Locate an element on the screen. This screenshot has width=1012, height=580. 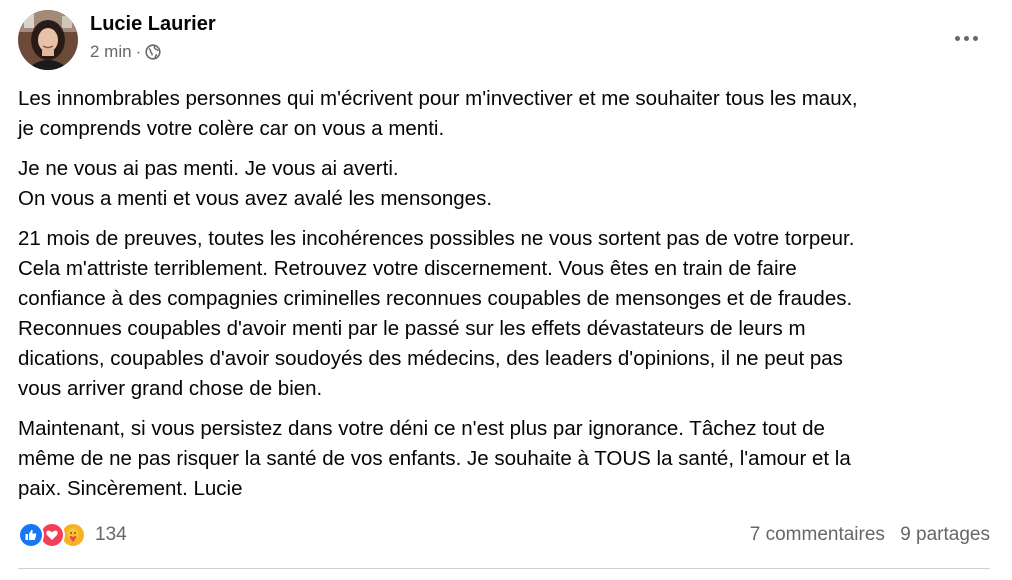
avatar-image is located at coordinates (48, 40).